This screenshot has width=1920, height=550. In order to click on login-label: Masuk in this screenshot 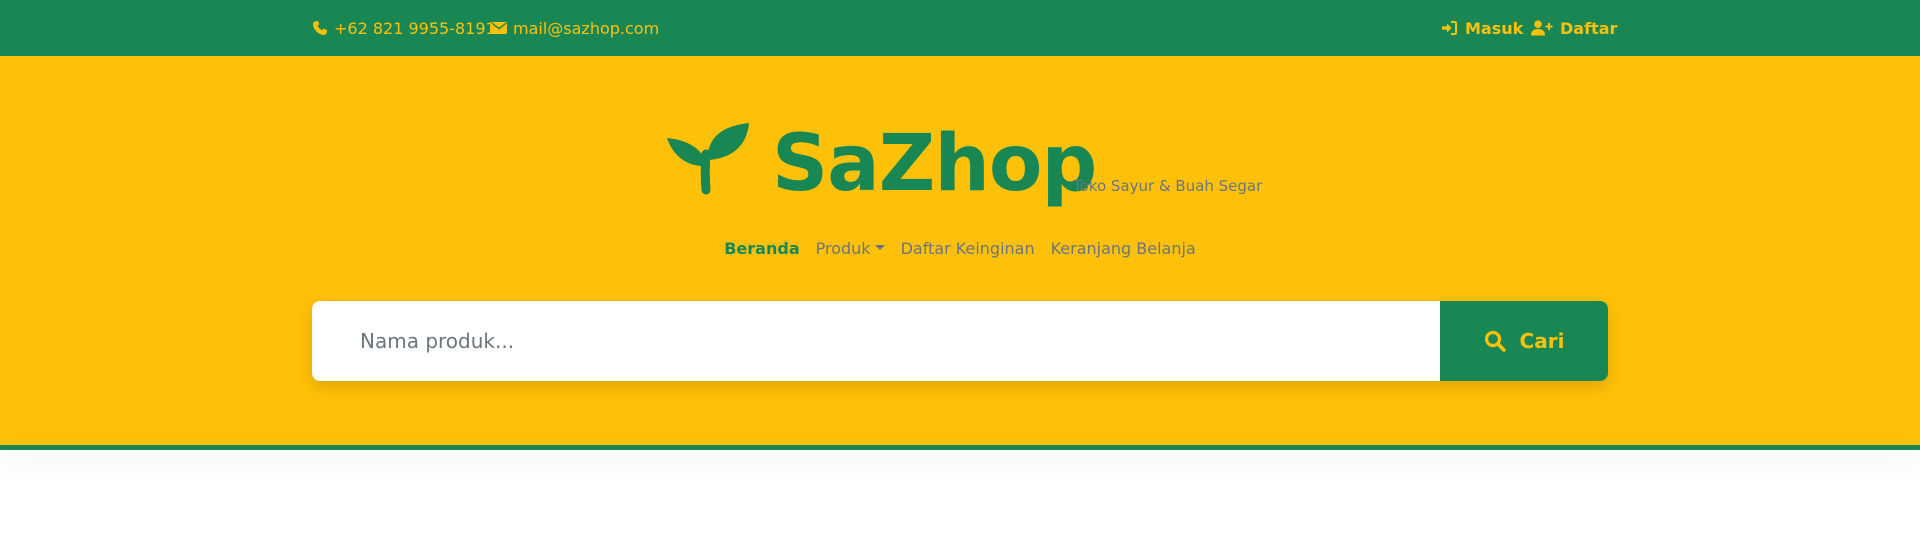, I will do `click(1494, 28)`.